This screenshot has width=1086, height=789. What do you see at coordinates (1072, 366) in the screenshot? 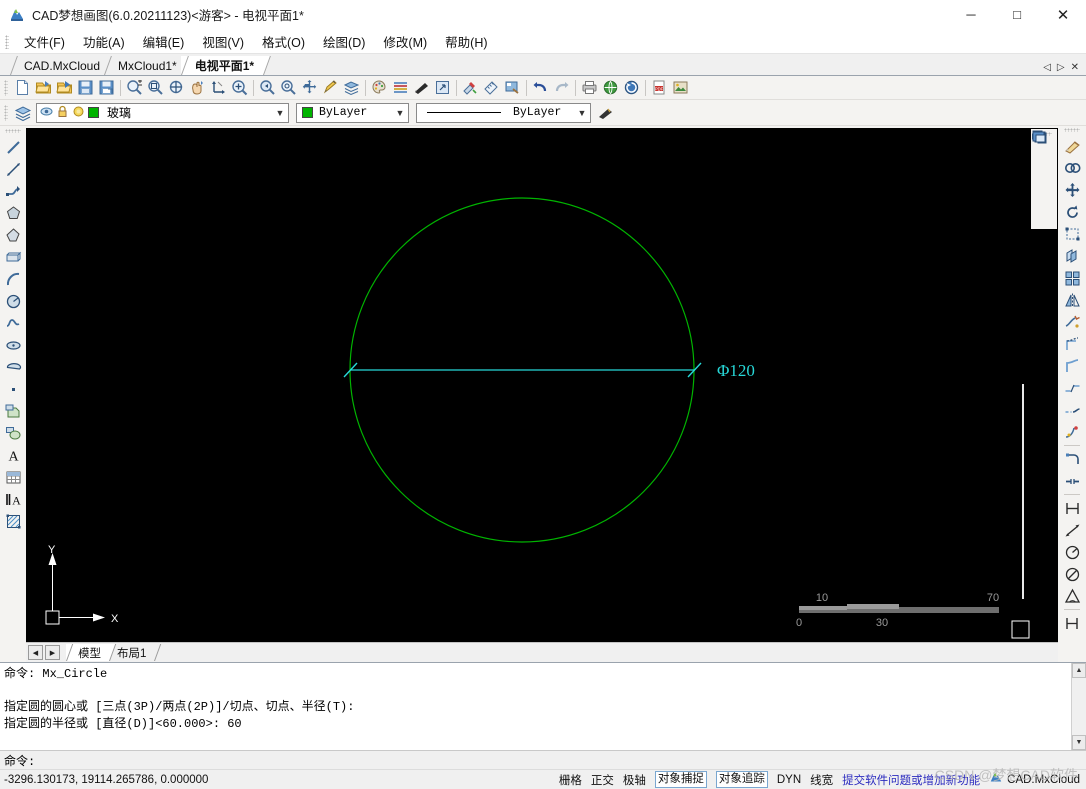
I see `extend-tool-icon` at bounding box center [1072, 366].